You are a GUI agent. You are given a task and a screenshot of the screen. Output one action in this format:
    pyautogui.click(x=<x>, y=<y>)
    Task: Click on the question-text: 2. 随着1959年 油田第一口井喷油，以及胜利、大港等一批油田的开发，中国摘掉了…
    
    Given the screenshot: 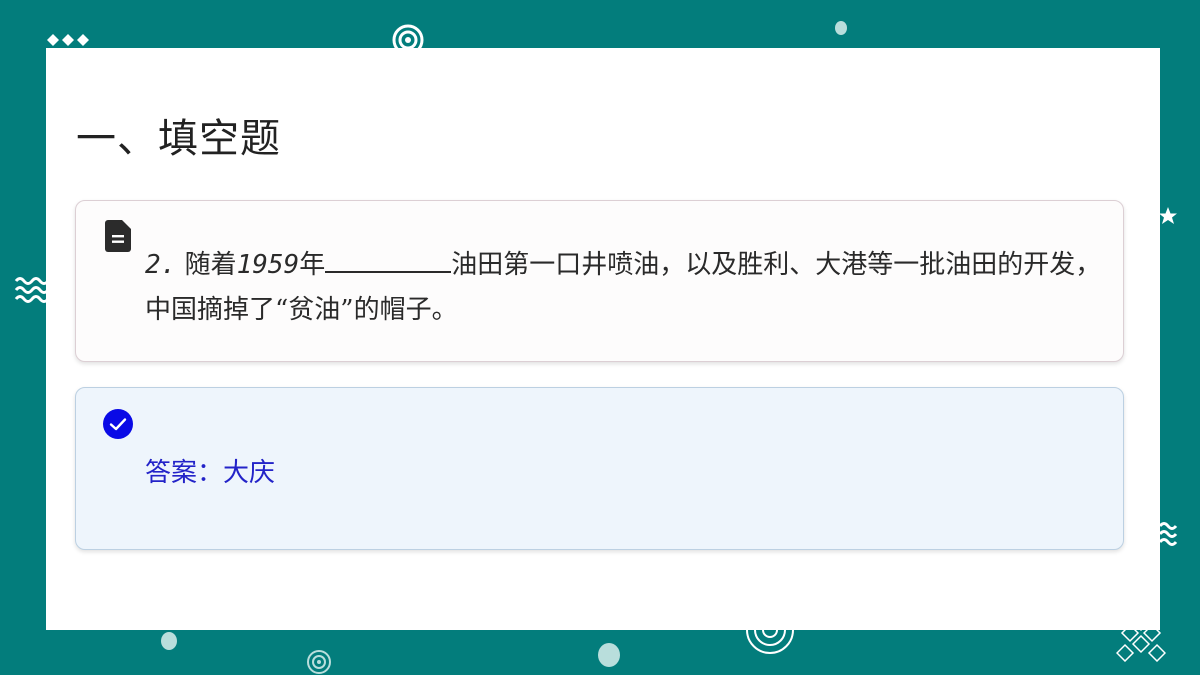 What is the action you would take?
    pyautogui.click(x=625, y=287)
    